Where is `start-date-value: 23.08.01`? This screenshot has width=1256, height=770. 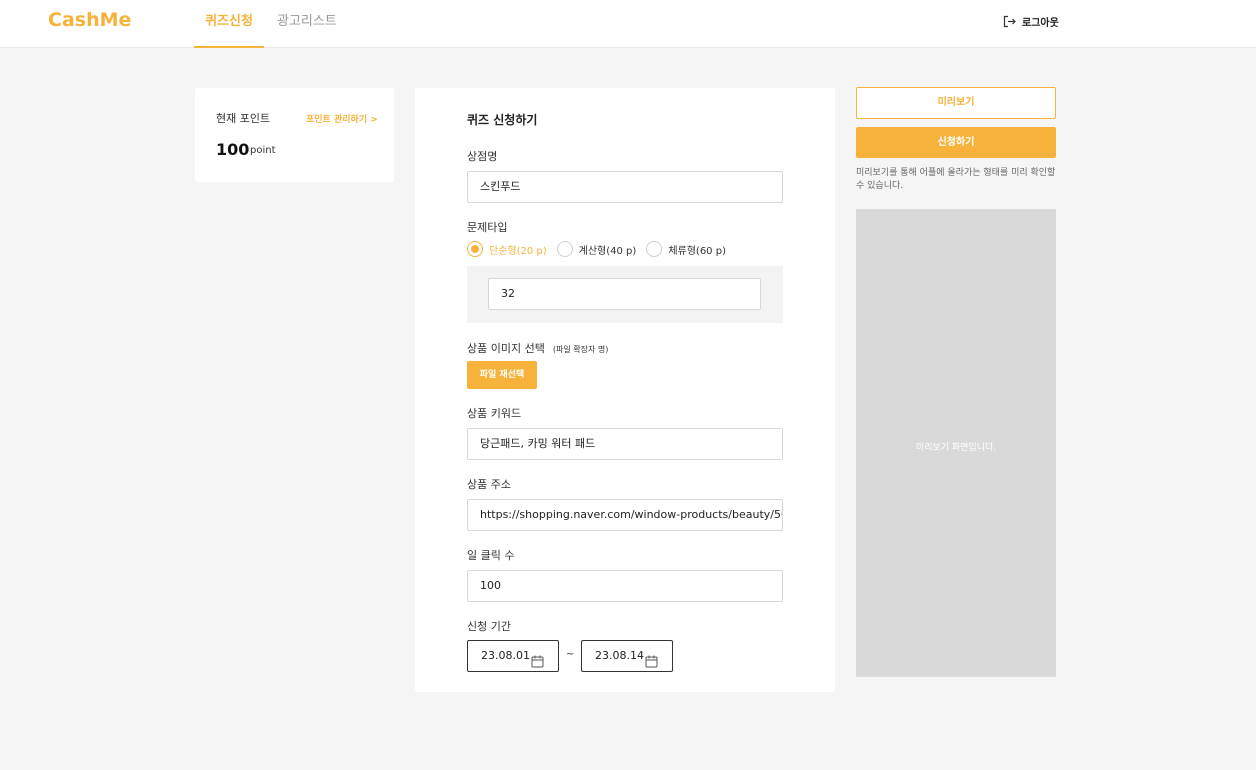 start-date-value: 23.08.01 is located at coordinates (505, 655).